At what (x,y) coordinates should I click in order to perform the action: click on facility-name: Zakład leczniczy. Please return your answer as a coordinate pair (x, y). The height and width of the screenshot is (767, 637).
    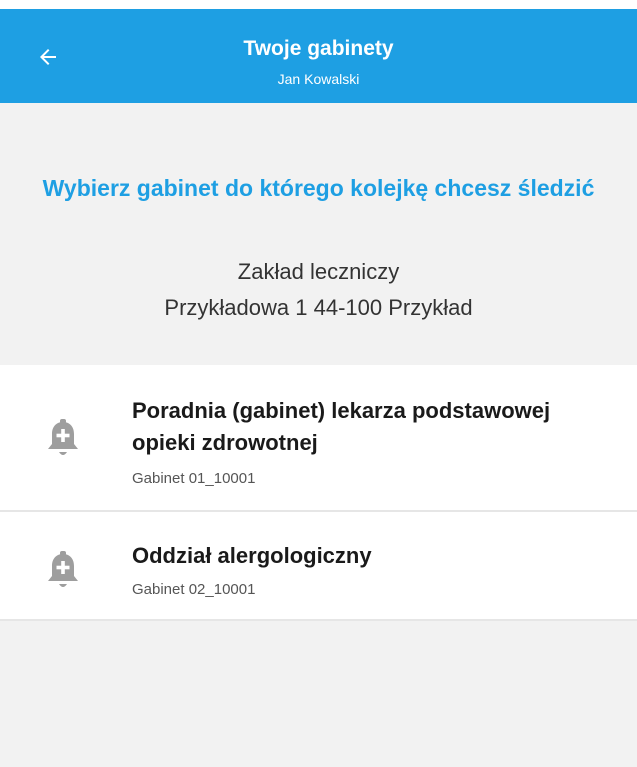
    Looking at the image, I should click on (318, 271).